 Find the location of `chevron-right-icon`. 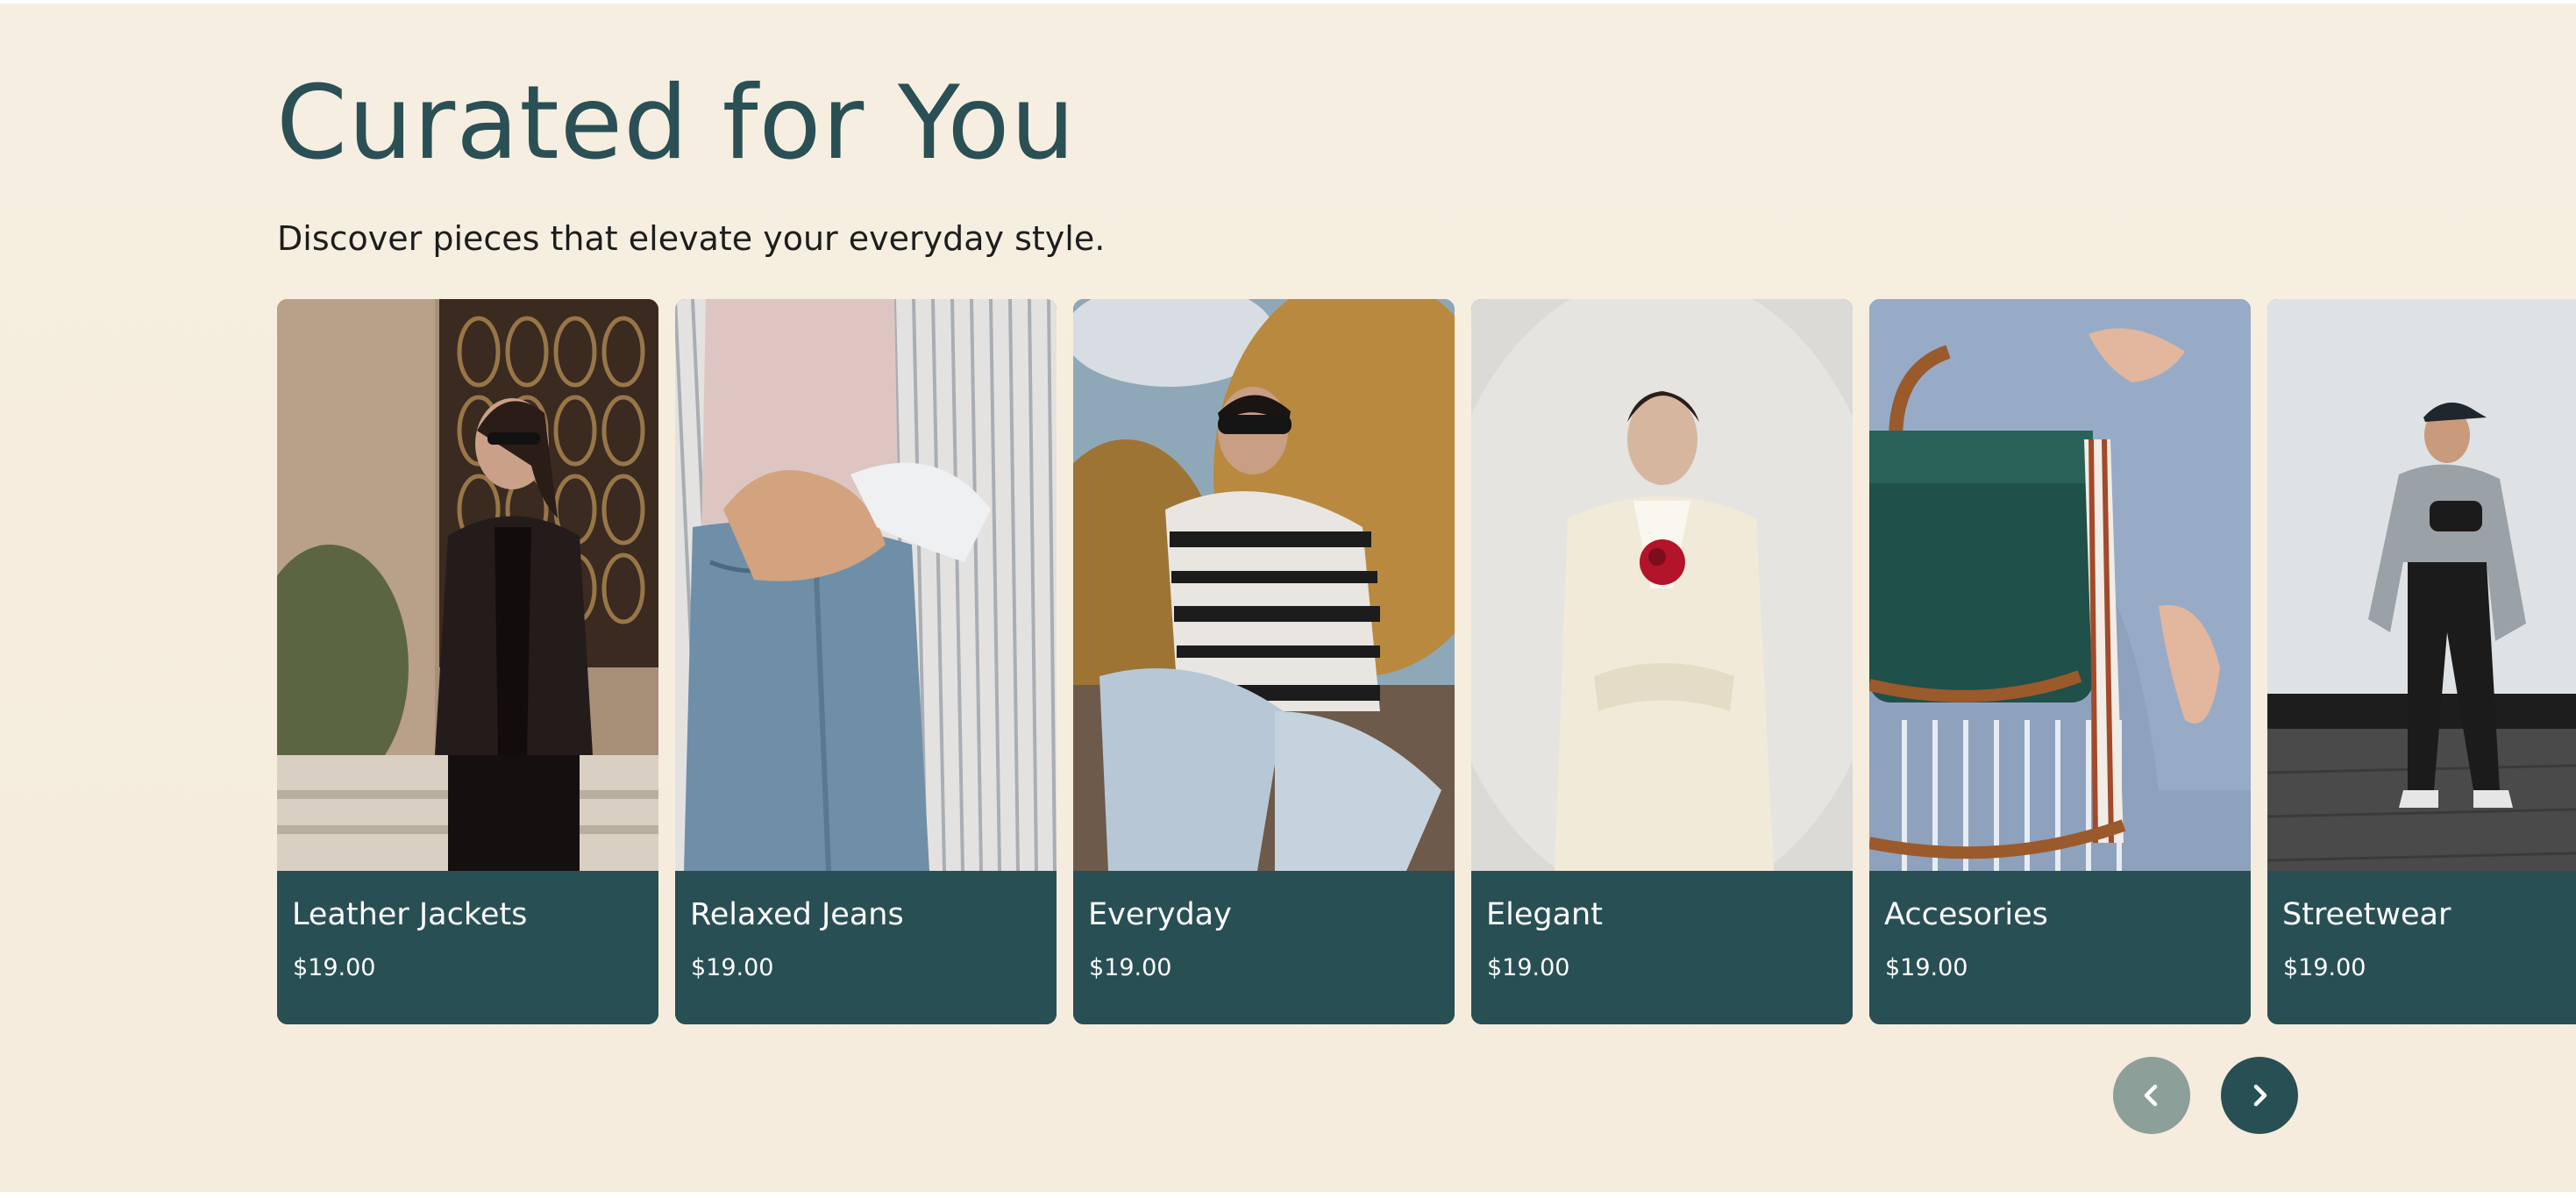

chevron-right-icon is located at coordinates (2259, 1095).